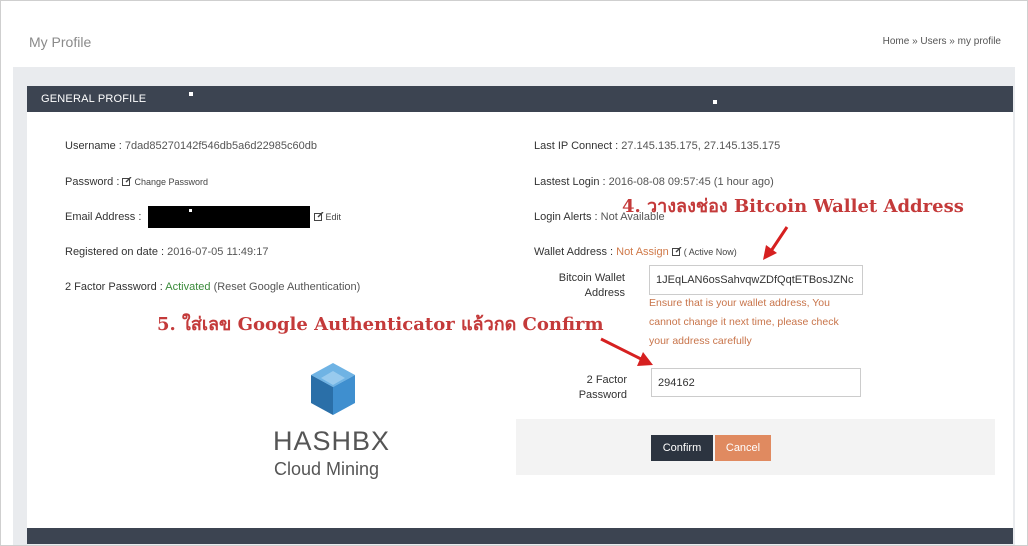  What do you see at coordinates (286, 287) in the screenshot?
I see `reset-google-auth-link: (Reset Google Authentication)` at bounding box center [286, 287].